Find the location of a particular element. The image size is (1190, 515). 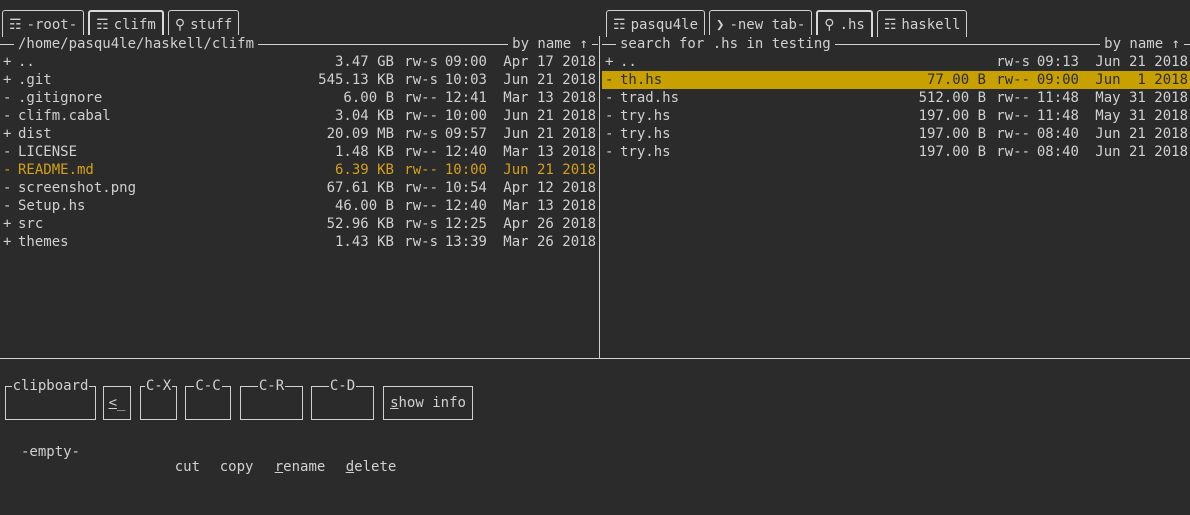

file-row: + dist 20.09 MB rw-s 09:57 Jun 21 2018 is located at coordinates (299, 134).